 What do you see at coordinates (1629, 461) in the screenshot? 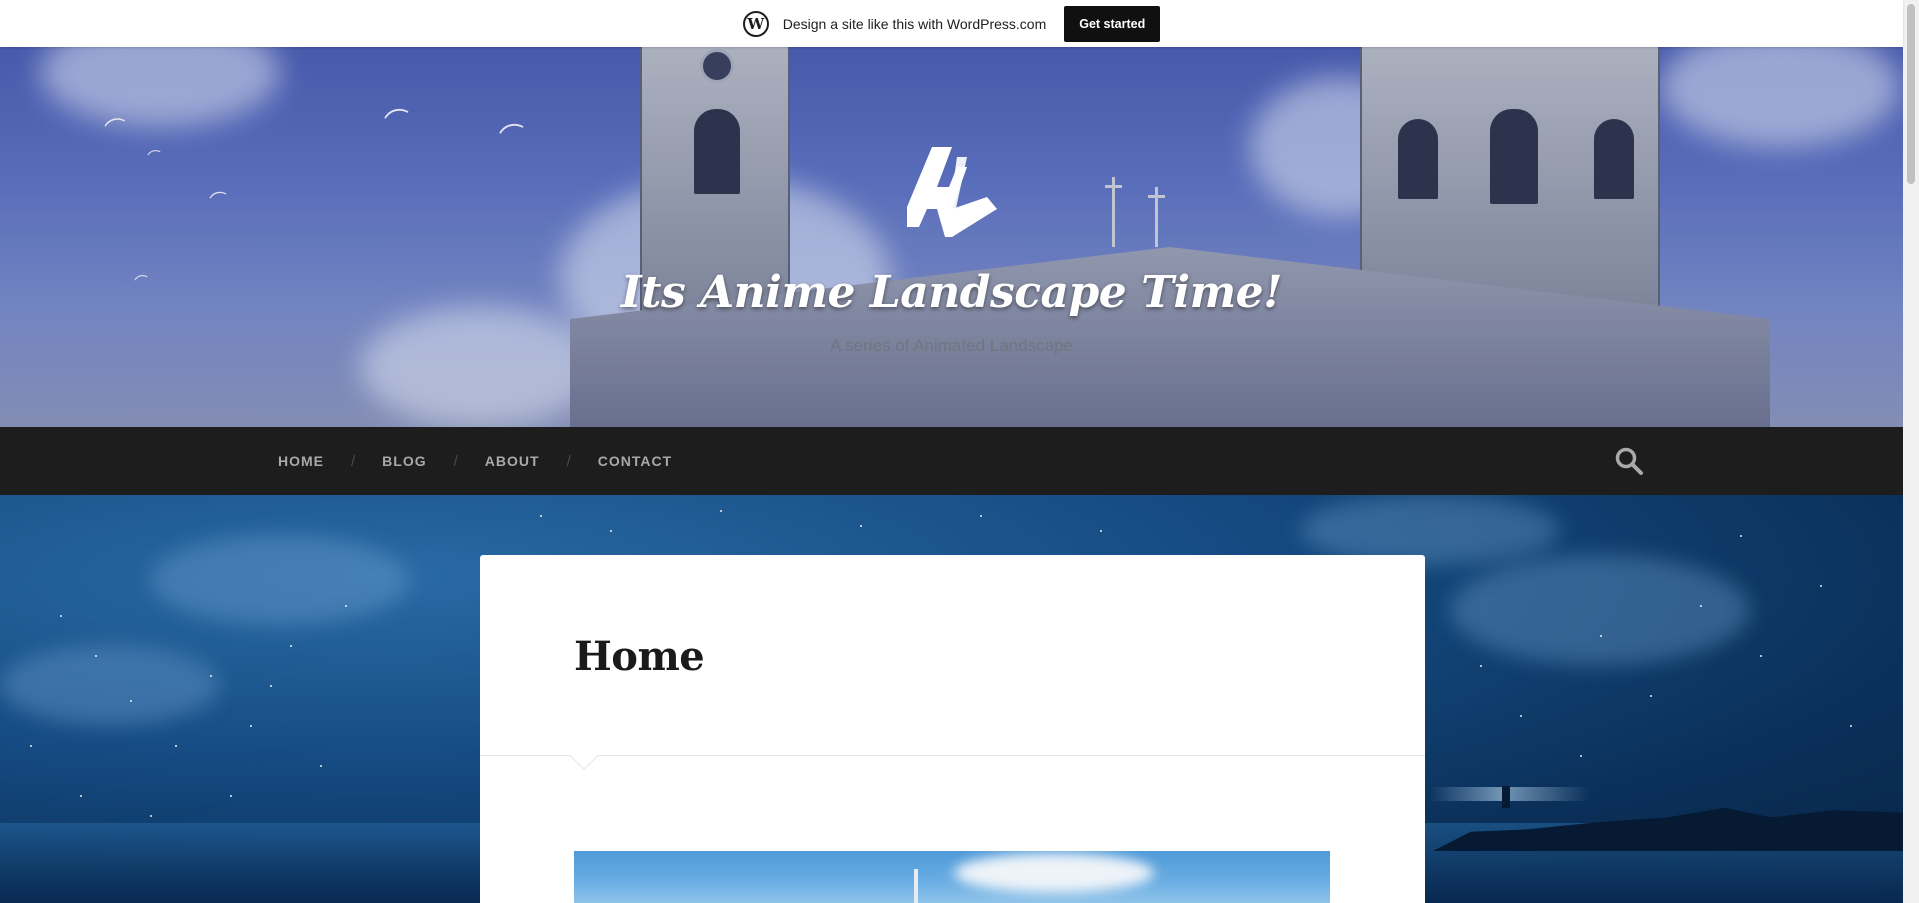
I see `search-icon` at bounding box center [1629, 461].